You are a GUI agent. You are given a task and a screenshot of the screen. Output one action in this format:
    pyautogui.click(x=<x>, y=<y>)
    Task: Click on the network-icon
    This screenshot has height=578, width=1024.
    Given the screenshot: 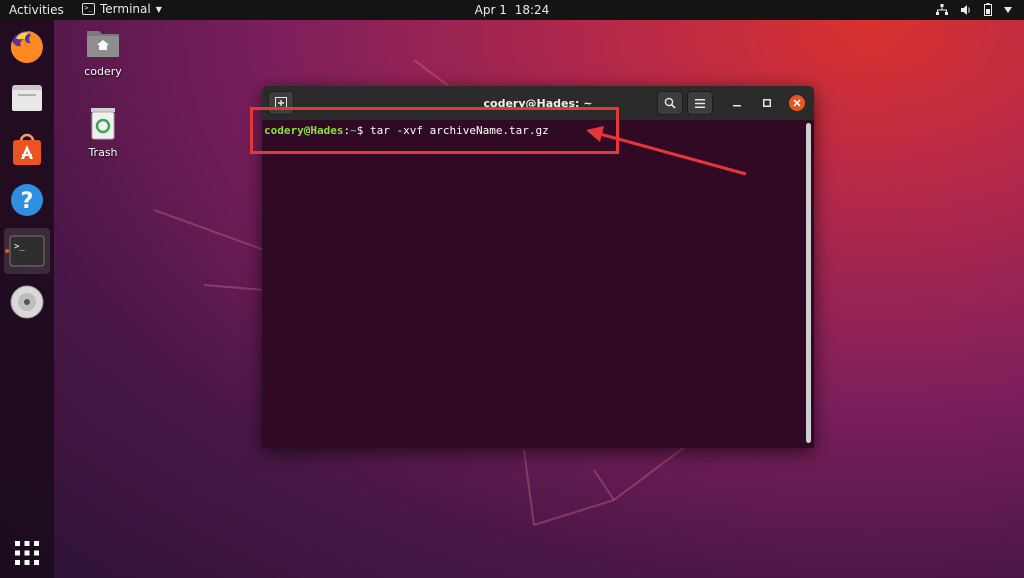 What is the action you would take?
    pyautogui.click(x=942, y=9)
    